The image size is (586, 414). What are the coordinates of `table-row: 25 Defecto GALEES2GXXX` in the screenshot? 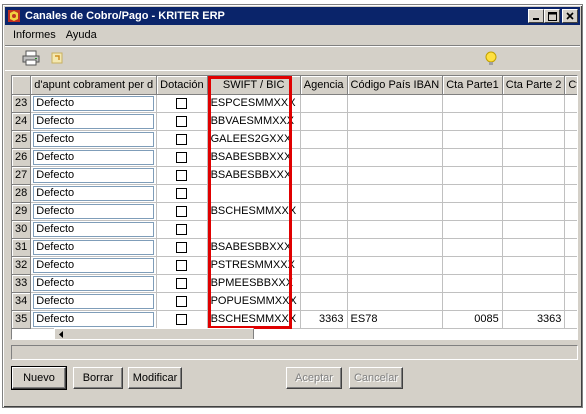 It's located at (294, 139).